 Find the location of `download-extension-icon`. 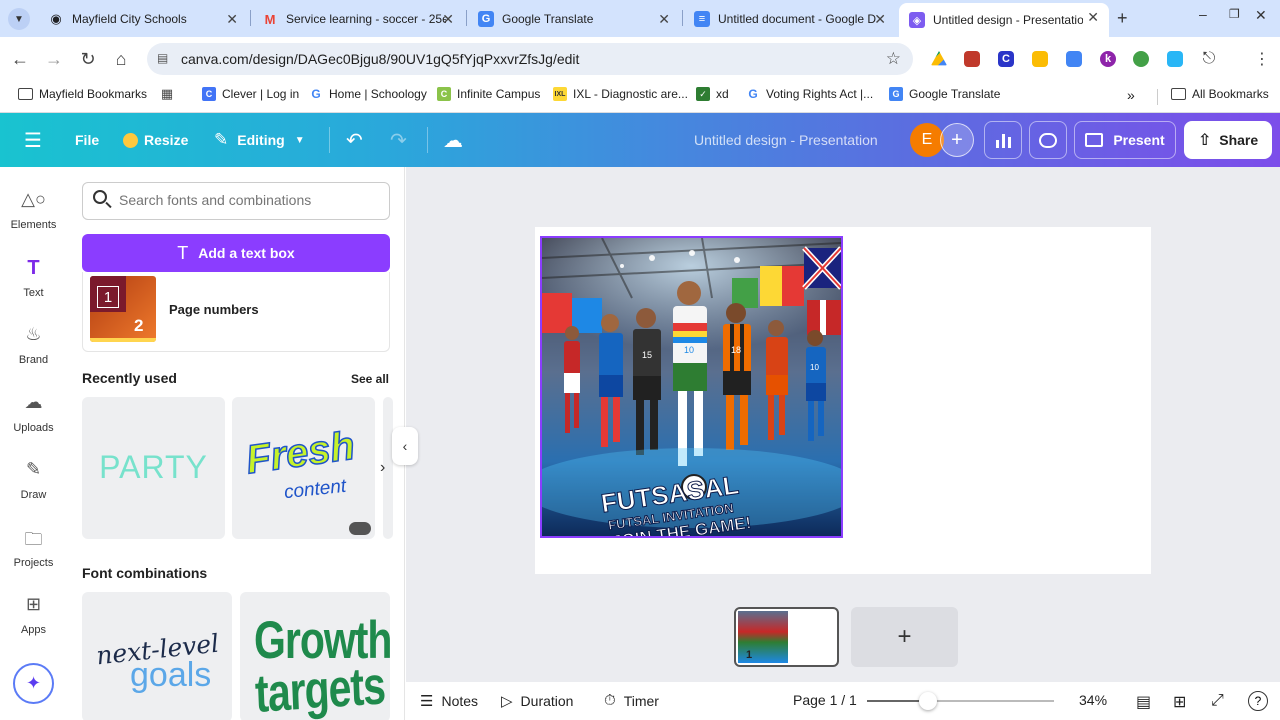

download-extension-icon is located at coordinates (1175, 59).